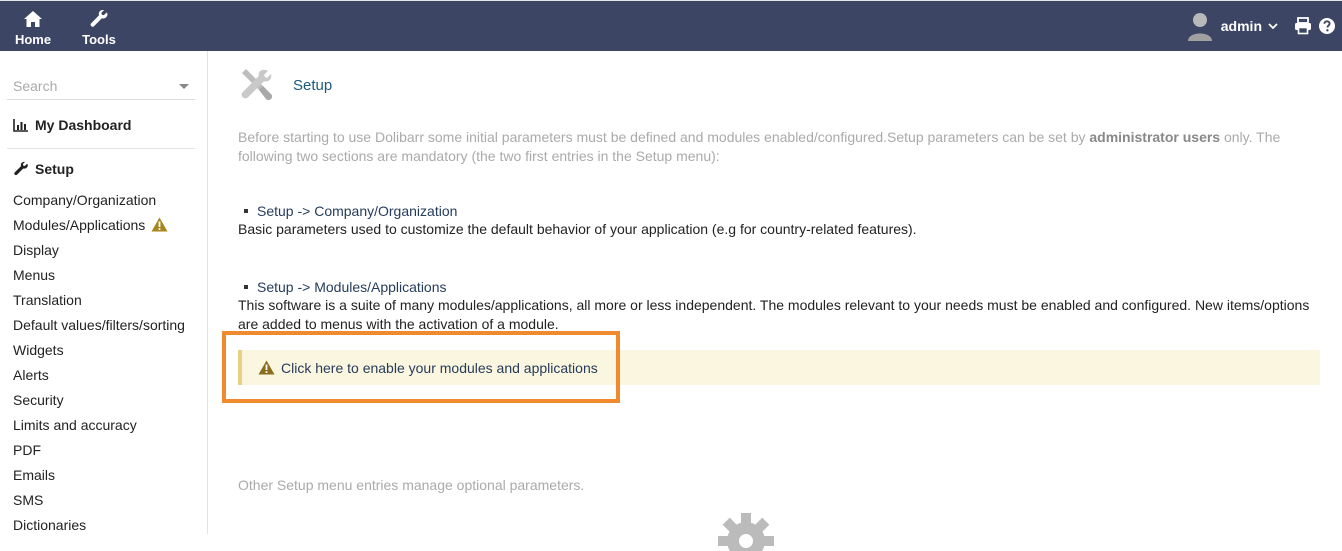 This screenshot has width=1342, height=551. I want to click on nav-home-label: Home, so click(33, 39).